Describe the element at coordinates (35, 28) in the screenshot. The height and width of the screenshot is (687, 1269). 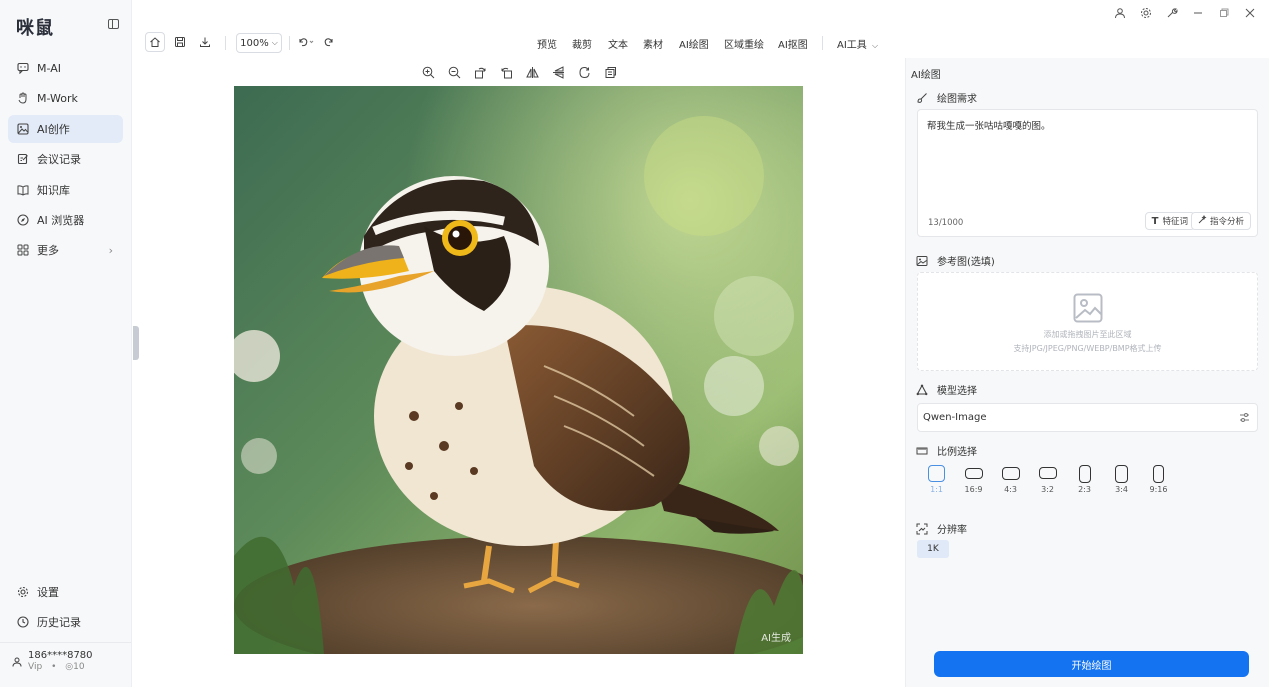
I see `app-logo: 咪鼠` at that location.